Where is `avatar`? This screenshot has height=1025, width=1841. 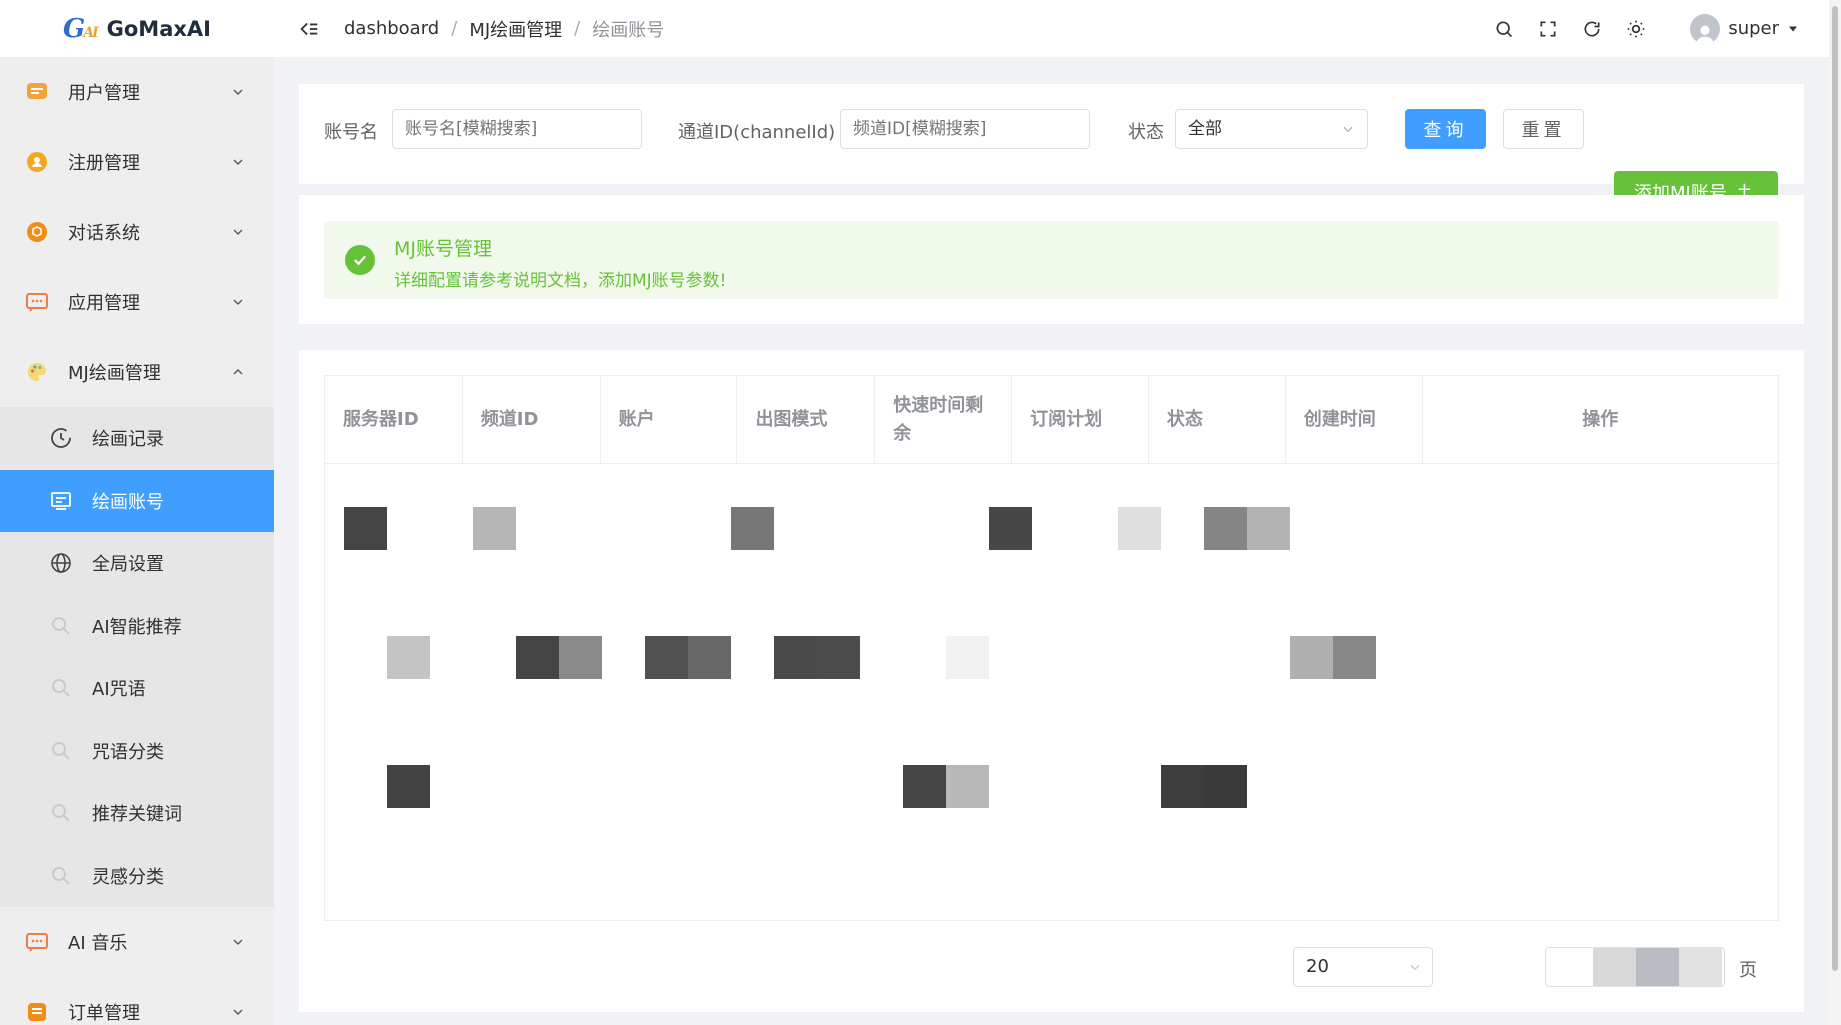
avatar is located at coordinates (1705, 28).